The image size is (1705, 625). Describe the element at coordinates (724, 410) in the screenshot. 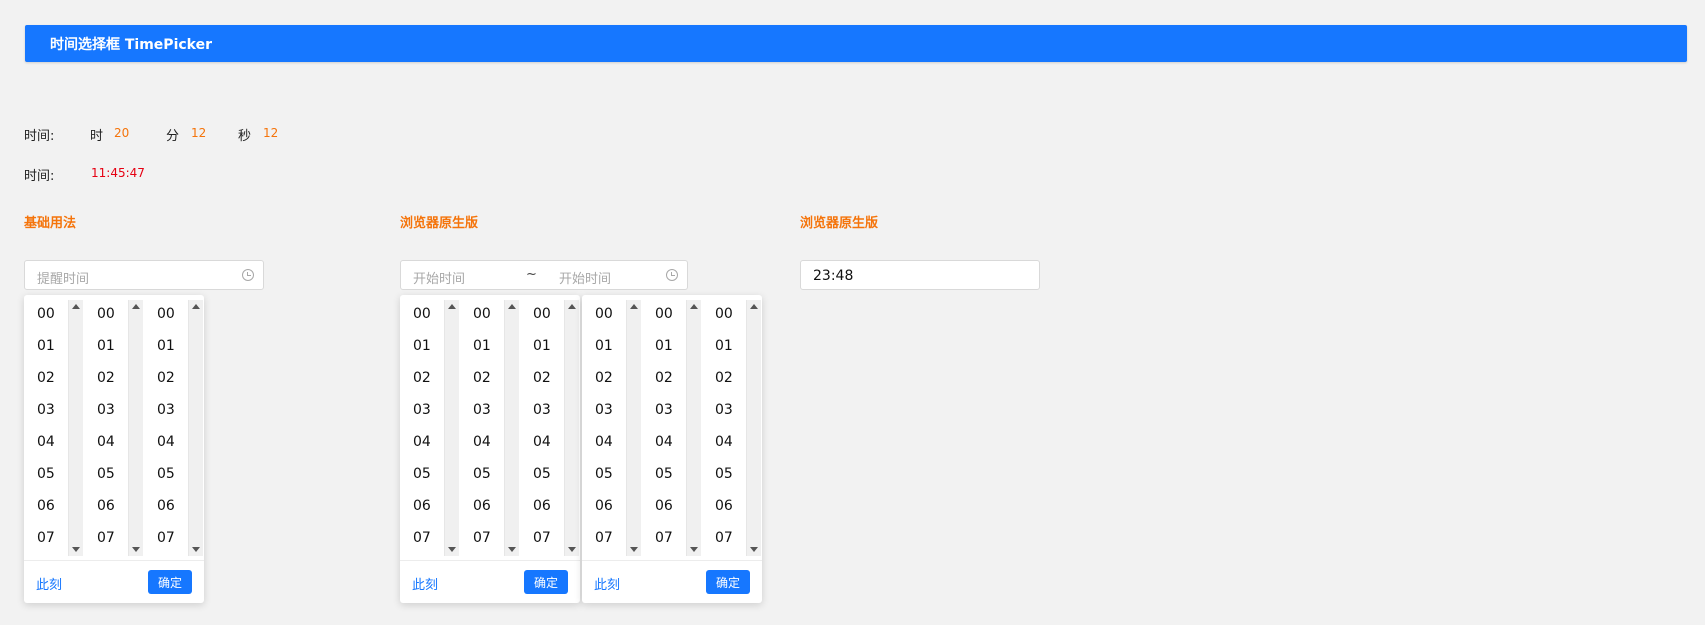

I see `second-option: 03` at that location.